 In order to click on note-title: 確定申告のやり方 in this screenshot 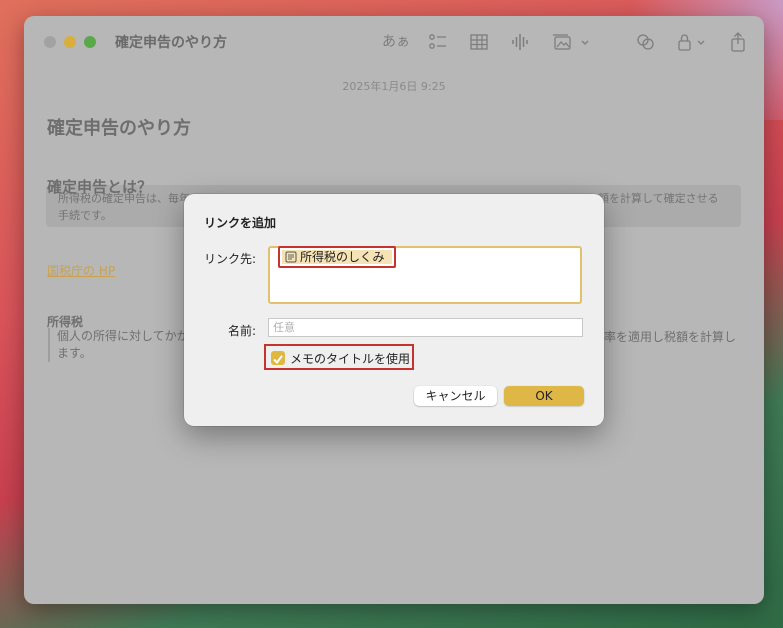, I will do `click(119, 128)`.